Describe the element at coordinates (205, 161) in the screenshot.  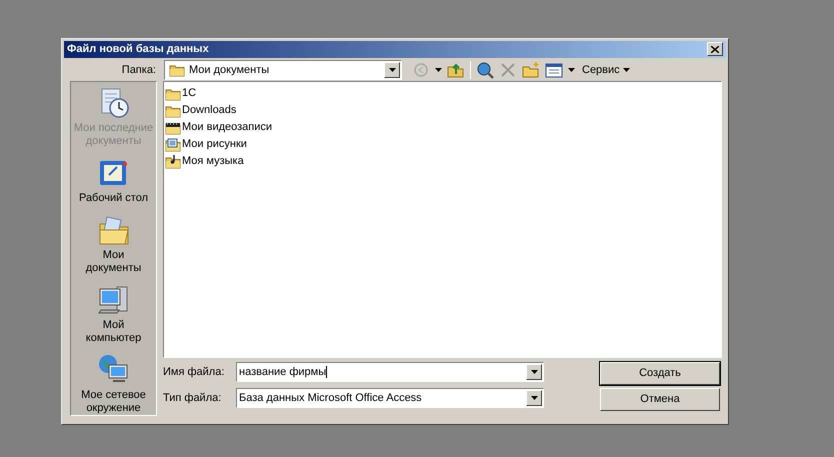
I see `file-item: Моя музыка` at that location.